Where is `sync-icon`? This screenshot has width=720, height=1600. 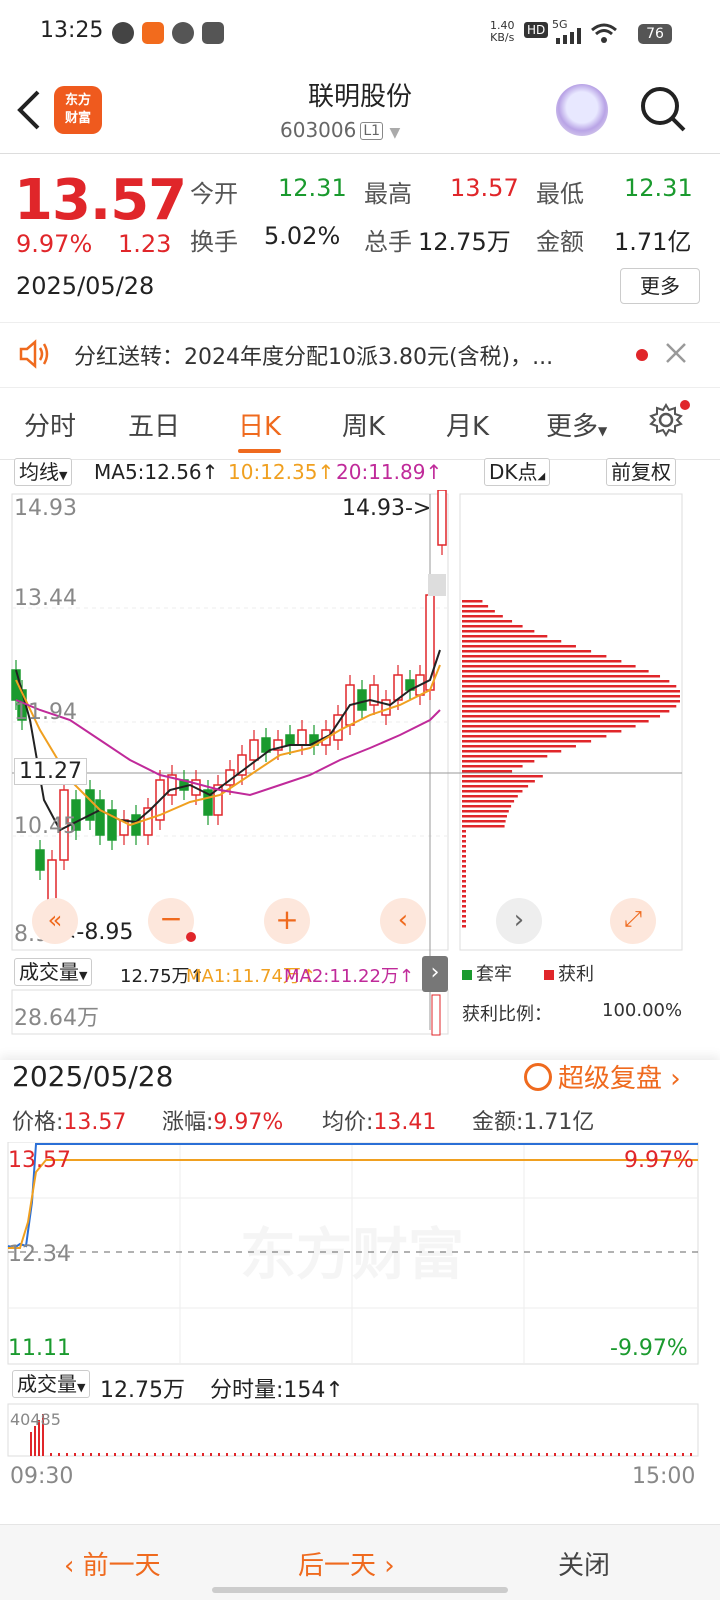 sync-icon is located at coordinates (183, 33).